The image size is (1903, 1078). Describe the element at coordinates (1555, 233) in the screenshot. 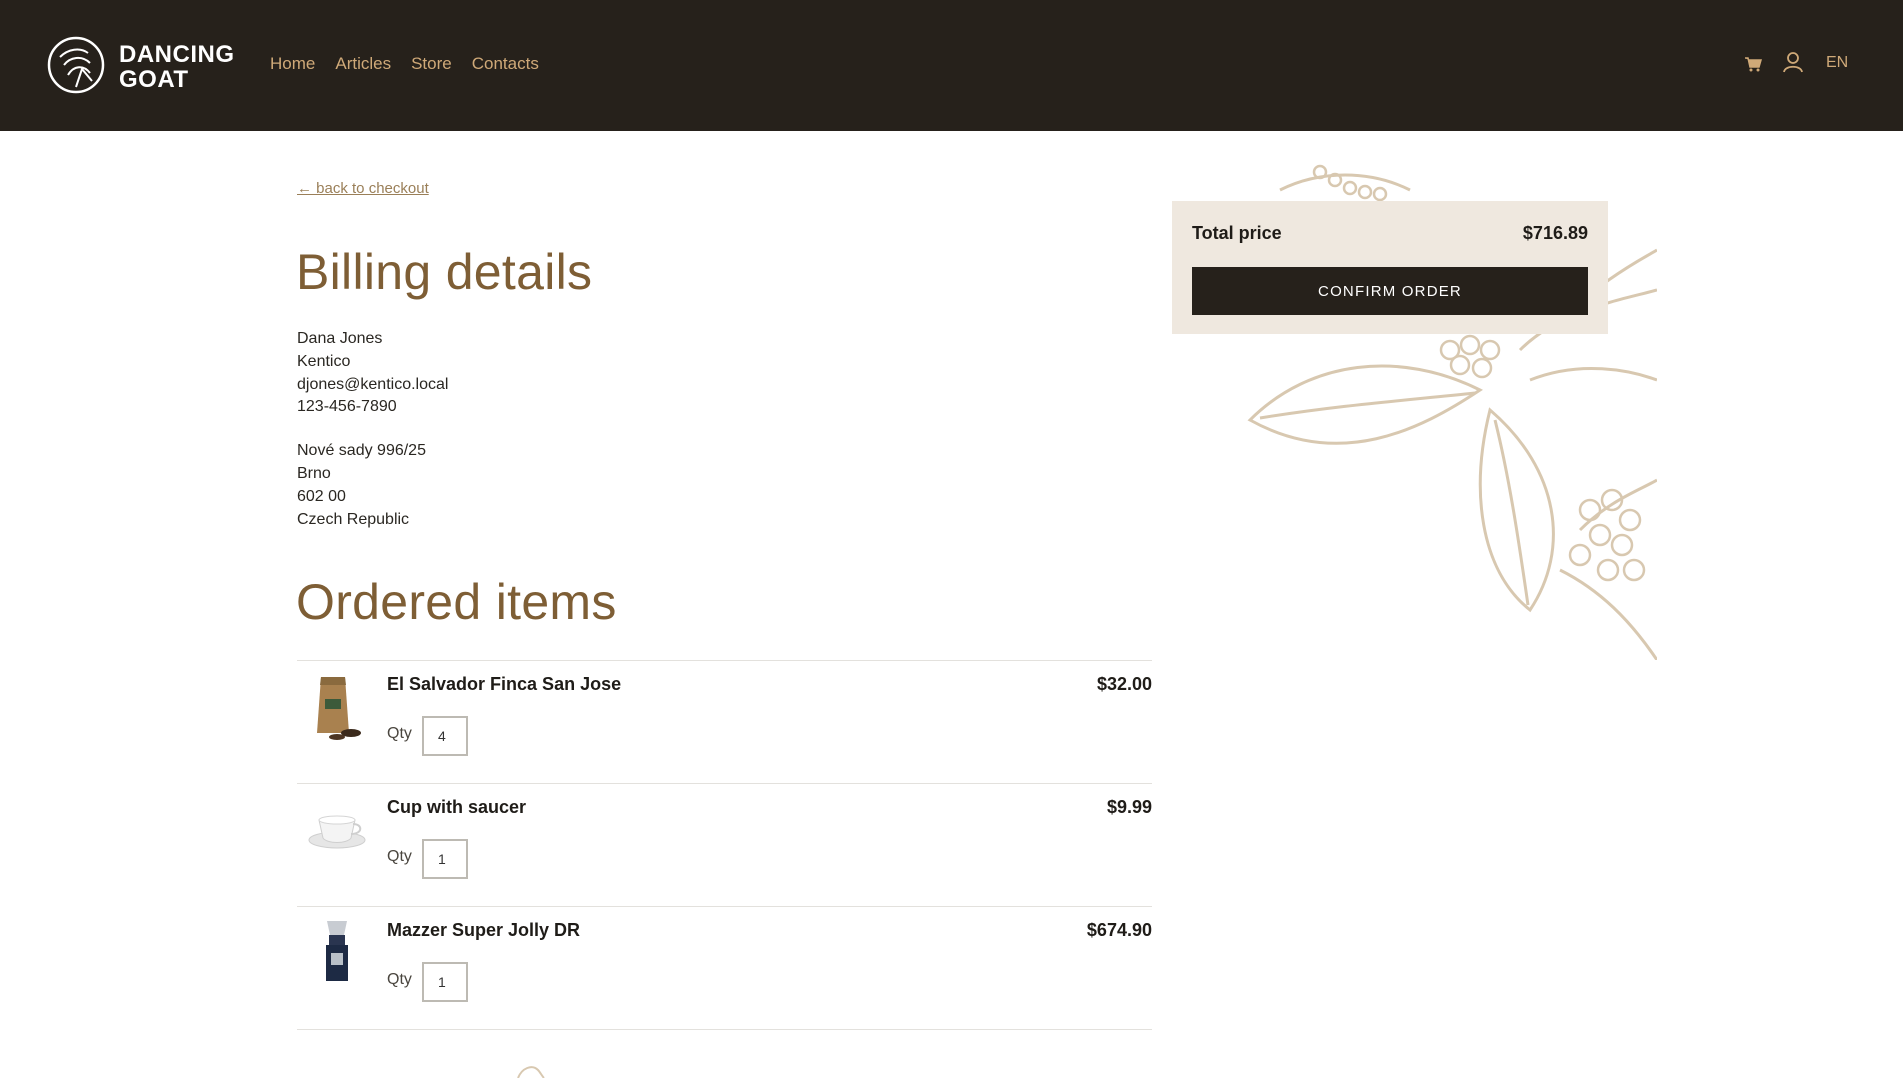

I see `total-price-value: $716.89` at that location.